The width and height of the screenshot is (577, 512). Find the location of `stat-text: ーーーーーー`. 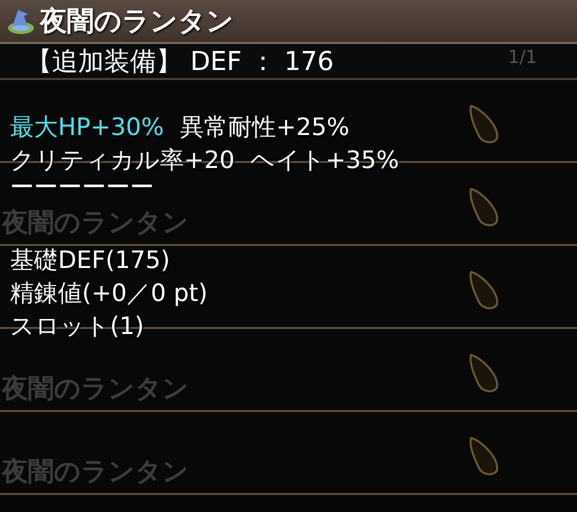

stat-text: ーーーーーー is located at coordinates (82, 187).